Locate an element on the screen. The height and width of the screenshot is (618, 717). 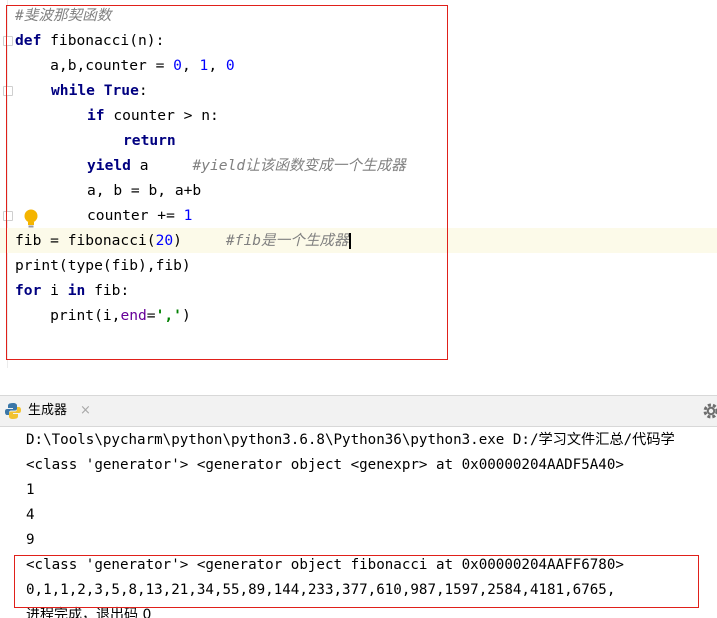
code-line-4: while True: is located at coordinates (384, 90).